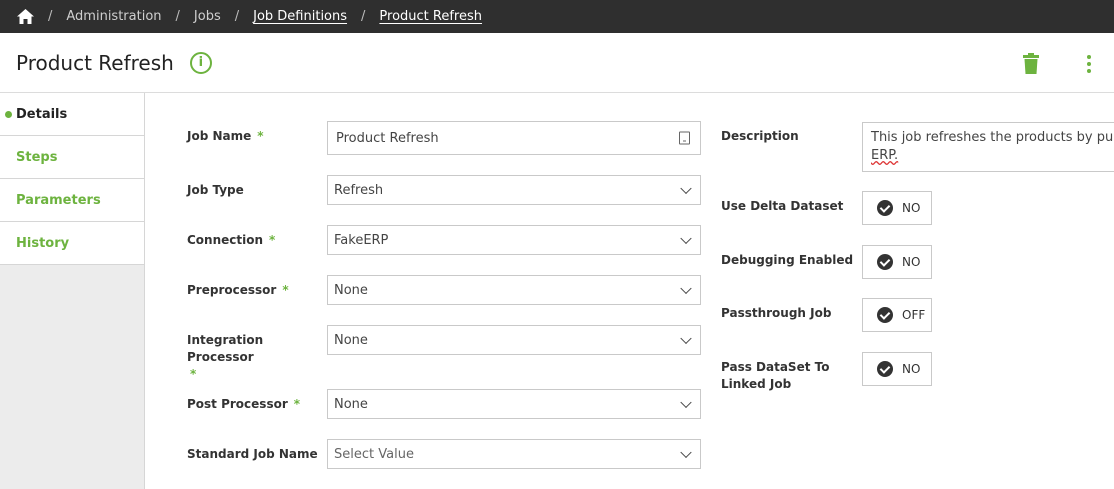  I want to click on integration-processor-select: None, so click(514, 340).